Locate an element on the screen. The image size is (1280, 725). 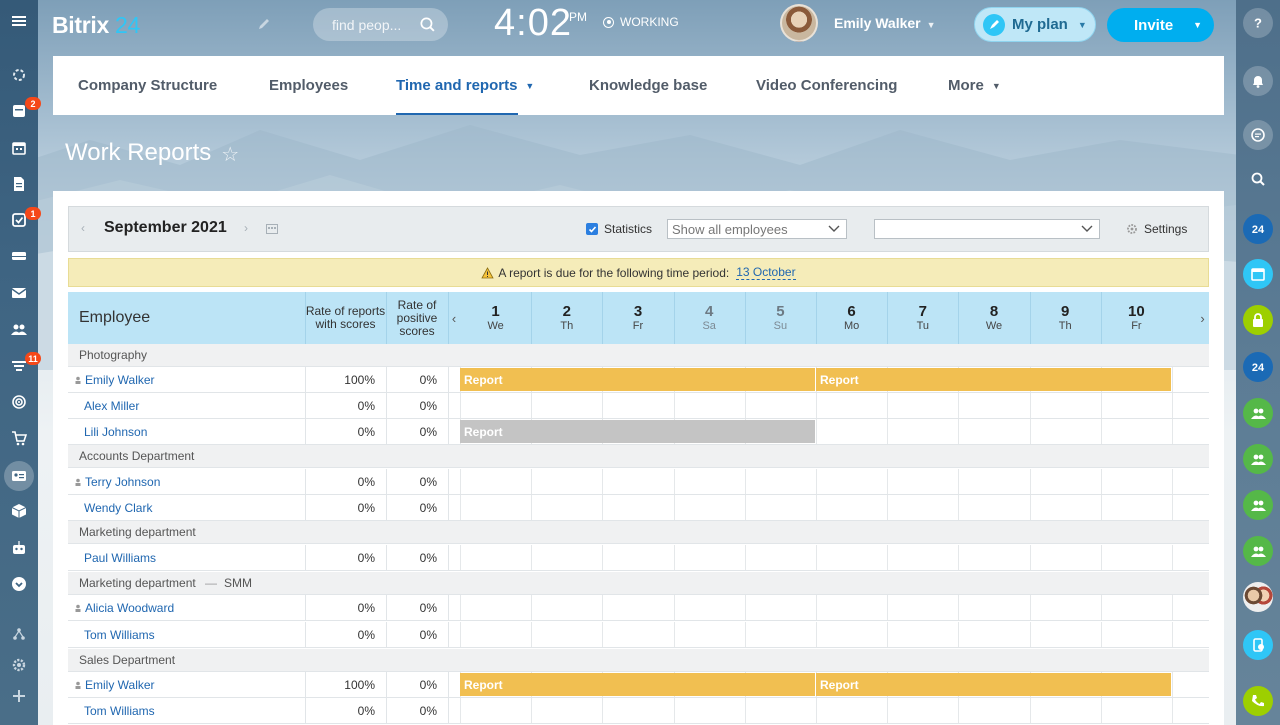
day-column-1: 1 We is located at coordinates (495, 318).